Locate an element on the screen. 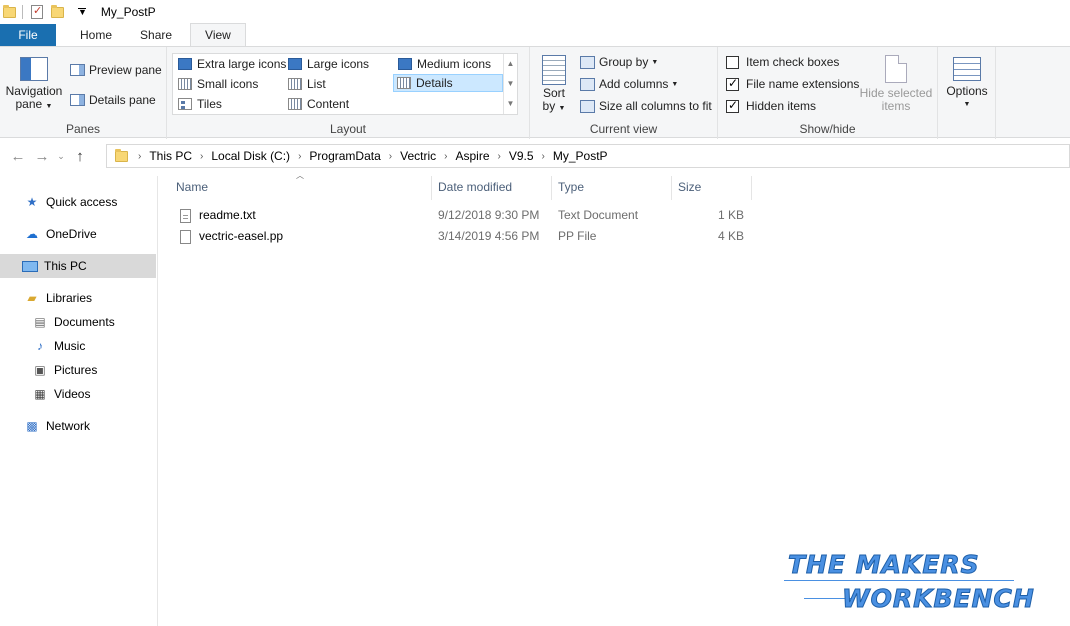  column-header-date: Date modified is located at coordinates (492, 188).